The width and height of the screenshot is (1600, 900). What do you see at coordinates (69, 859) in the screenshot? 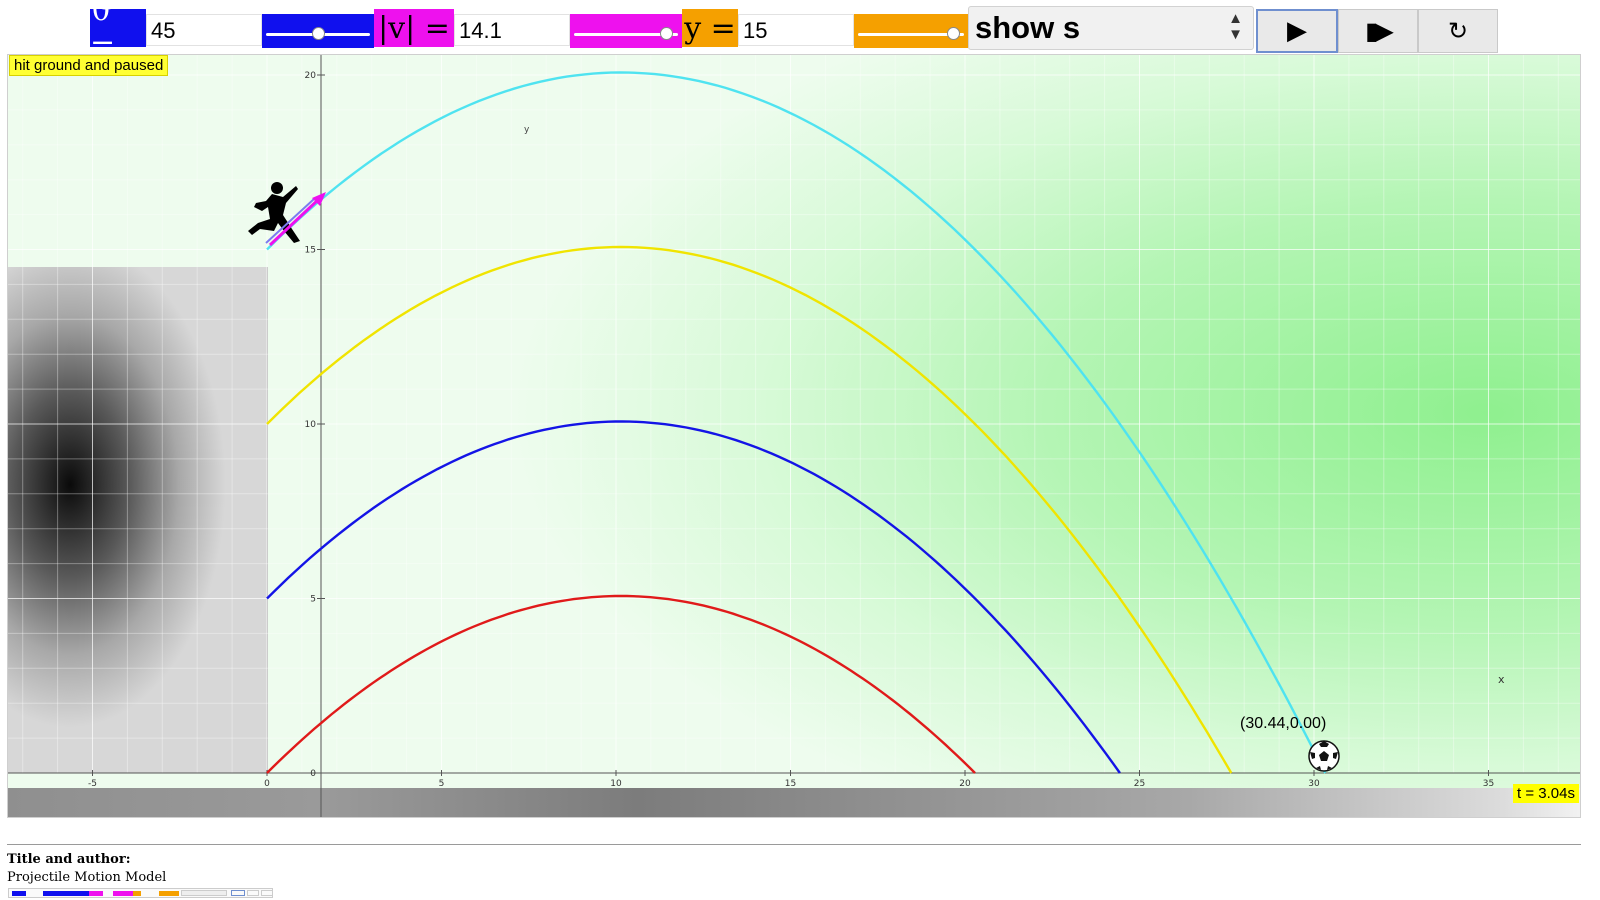
I see `footer-heading: Title and author:` at bounding box center [69, 859].